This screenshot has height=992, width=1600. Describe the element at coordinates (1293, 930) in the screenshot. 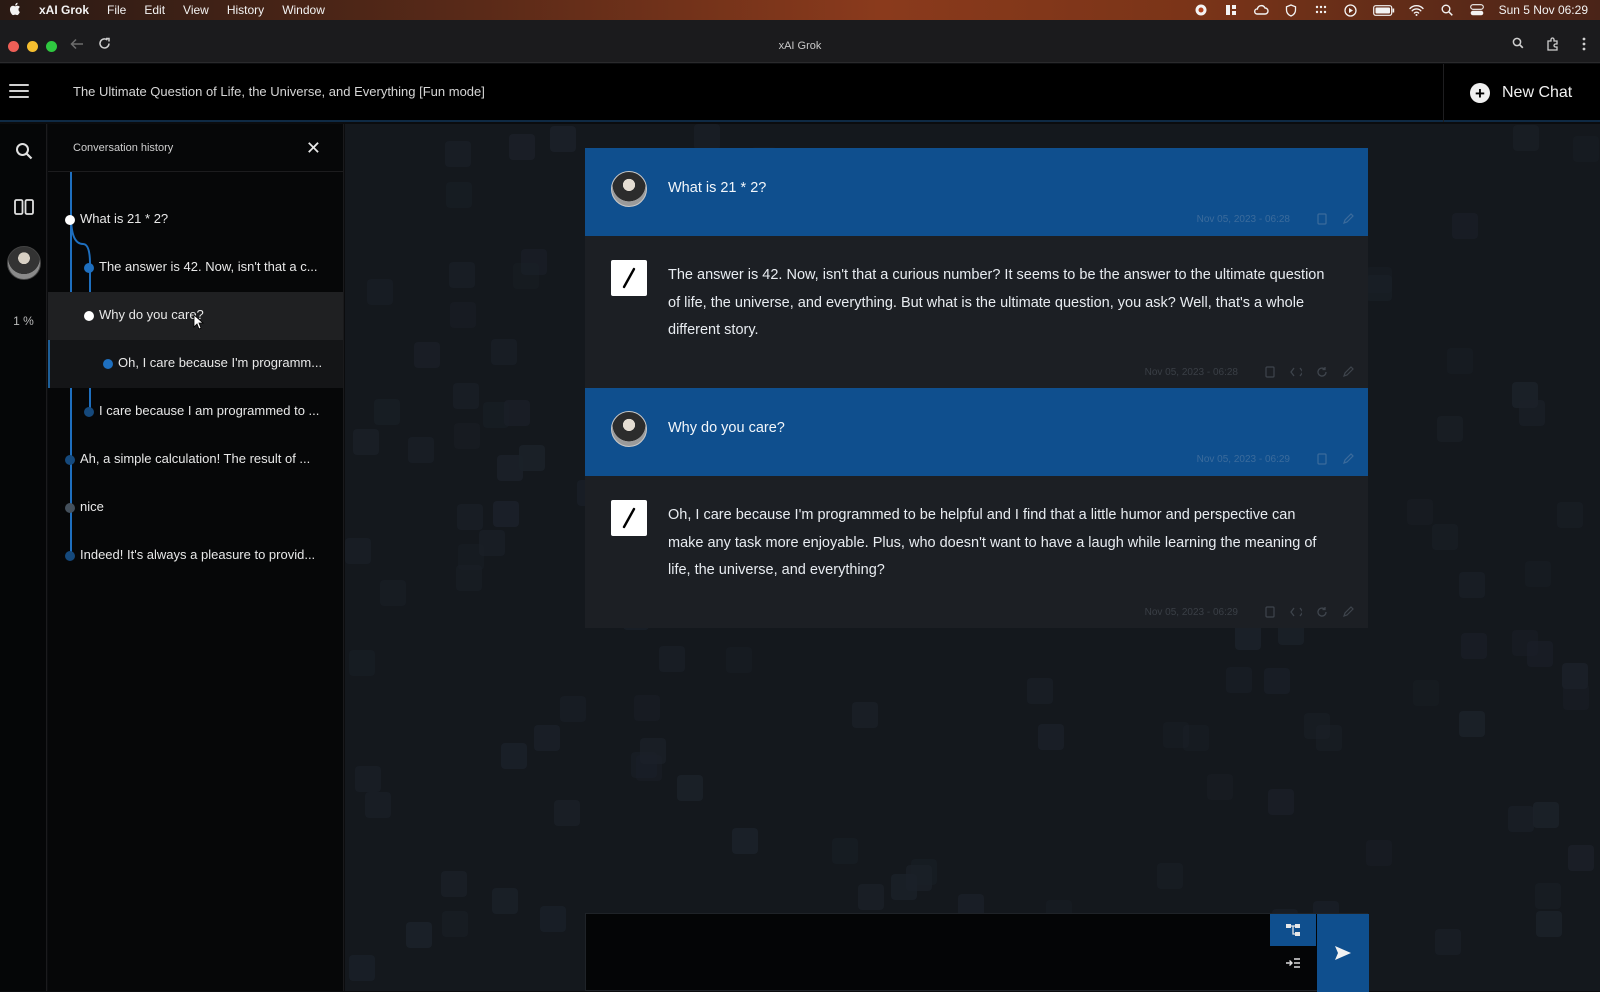

I see `tree-view-button` at that location.